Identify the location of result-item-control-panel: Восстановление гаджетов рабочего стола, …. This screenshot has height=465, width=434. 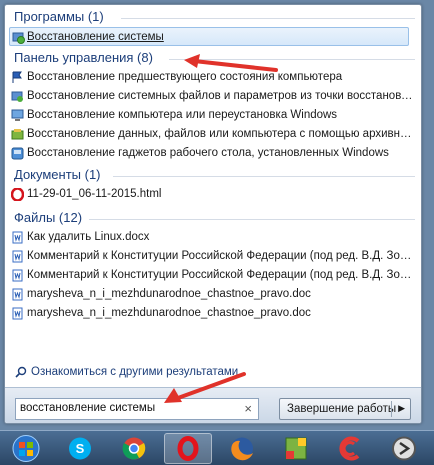
(210, 153).